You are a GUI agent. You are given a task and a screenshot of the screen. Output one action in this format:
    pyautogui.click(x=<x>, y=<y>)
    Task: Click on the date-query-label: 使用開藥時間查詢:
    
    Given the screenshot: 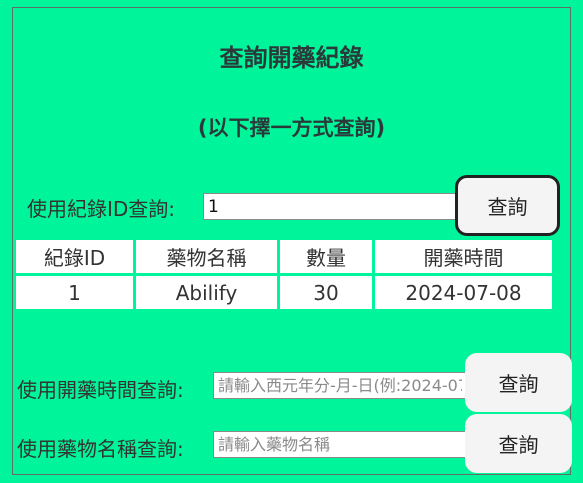 What is the action you would take?
    pyautogui.click(x=100, y=390)
    